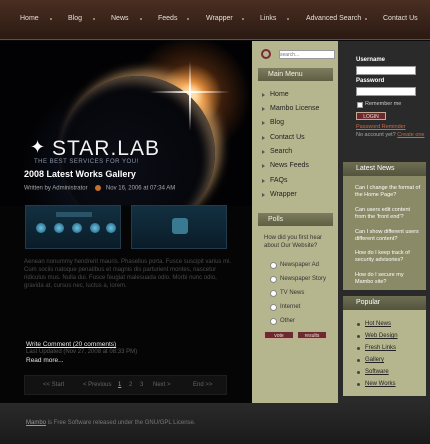 The width and height of the screenshot is (430, 444). Describe the element at coordinates (273, 293) in the screenshot. I see `poll-radio-tv-news` at that location.